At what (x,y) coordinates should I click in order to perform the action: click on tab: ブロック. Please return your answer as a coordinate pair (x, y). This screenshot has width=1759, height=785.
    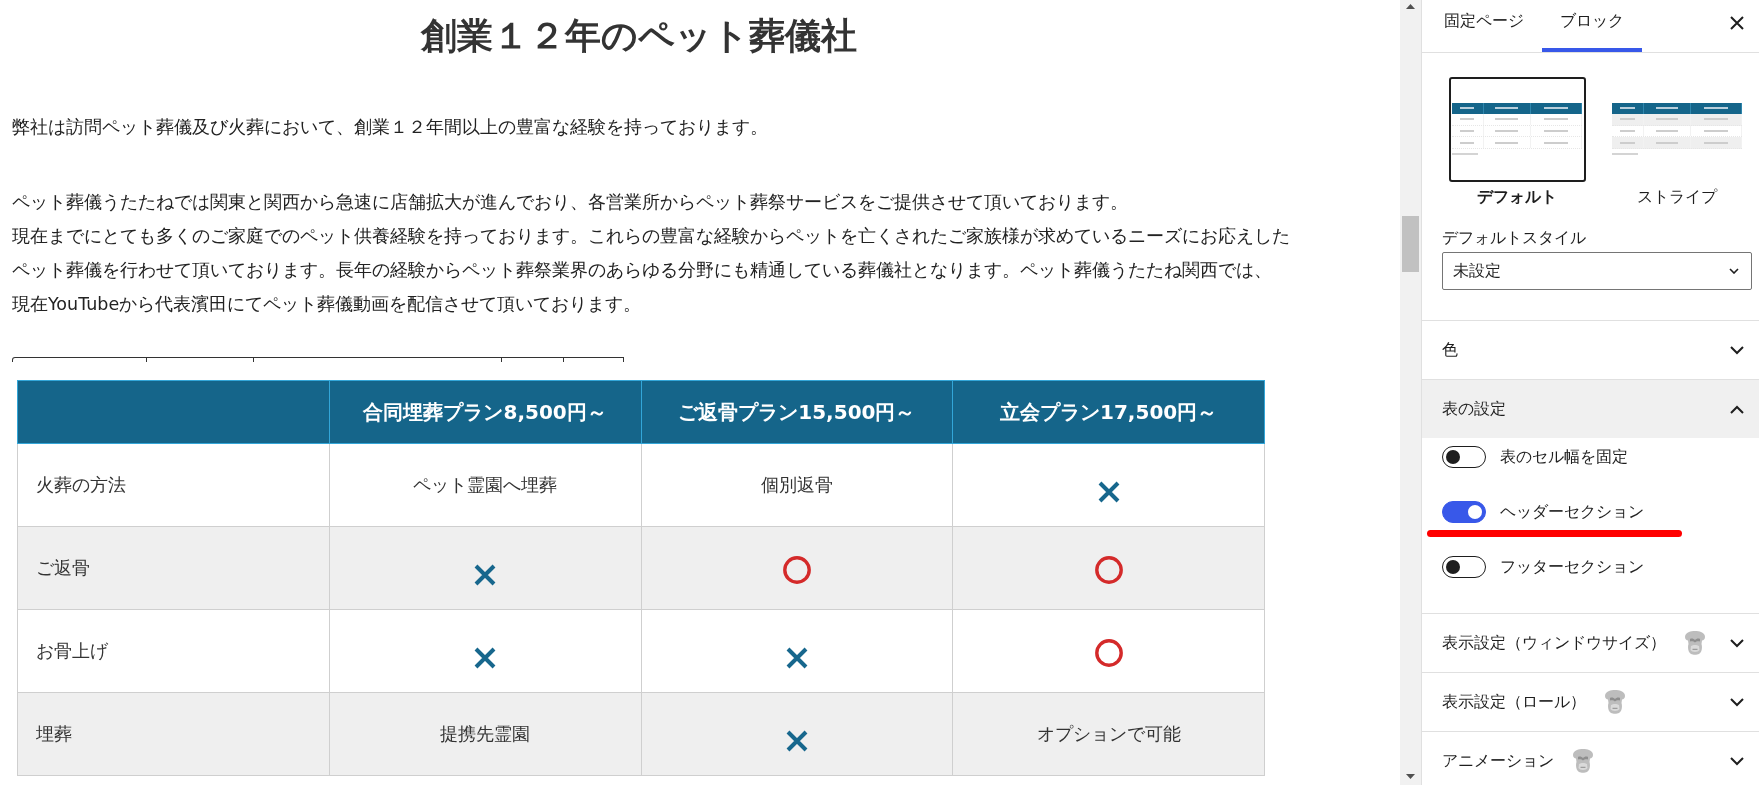
    Looking at the image, I should click on (1592, 26).